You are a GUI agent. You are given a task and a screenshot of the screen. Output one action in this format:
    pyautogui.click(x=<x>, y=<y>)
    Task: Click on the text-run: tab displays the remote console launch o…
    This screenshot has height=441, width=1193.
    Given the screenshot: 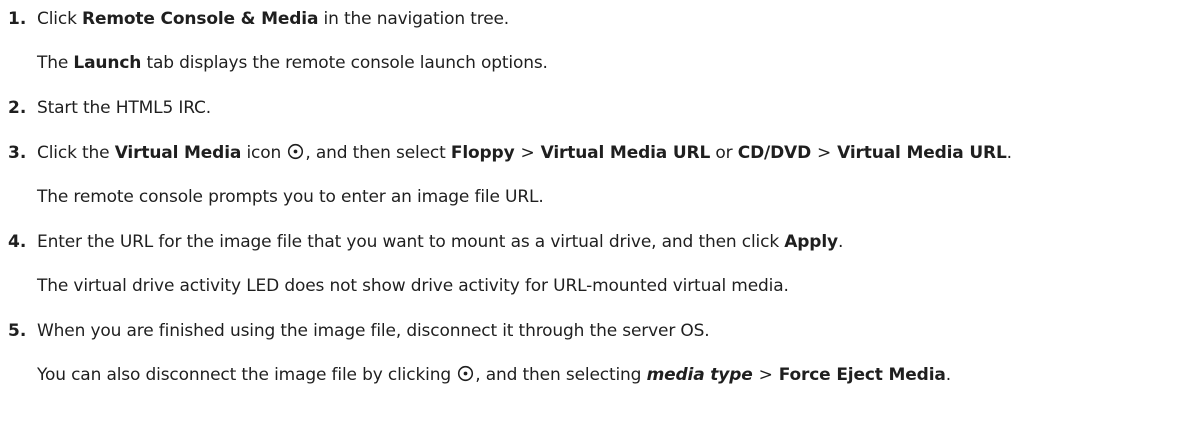 What is the action you would take?
    pyautogui.click(x=344, y=63)
    